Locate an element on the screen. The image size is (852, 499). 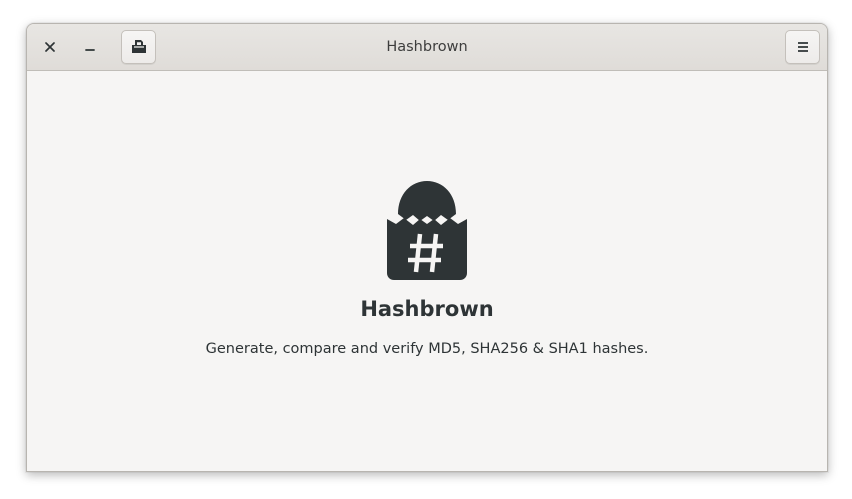
window-minimize-button is located at coordinates (90, 47).